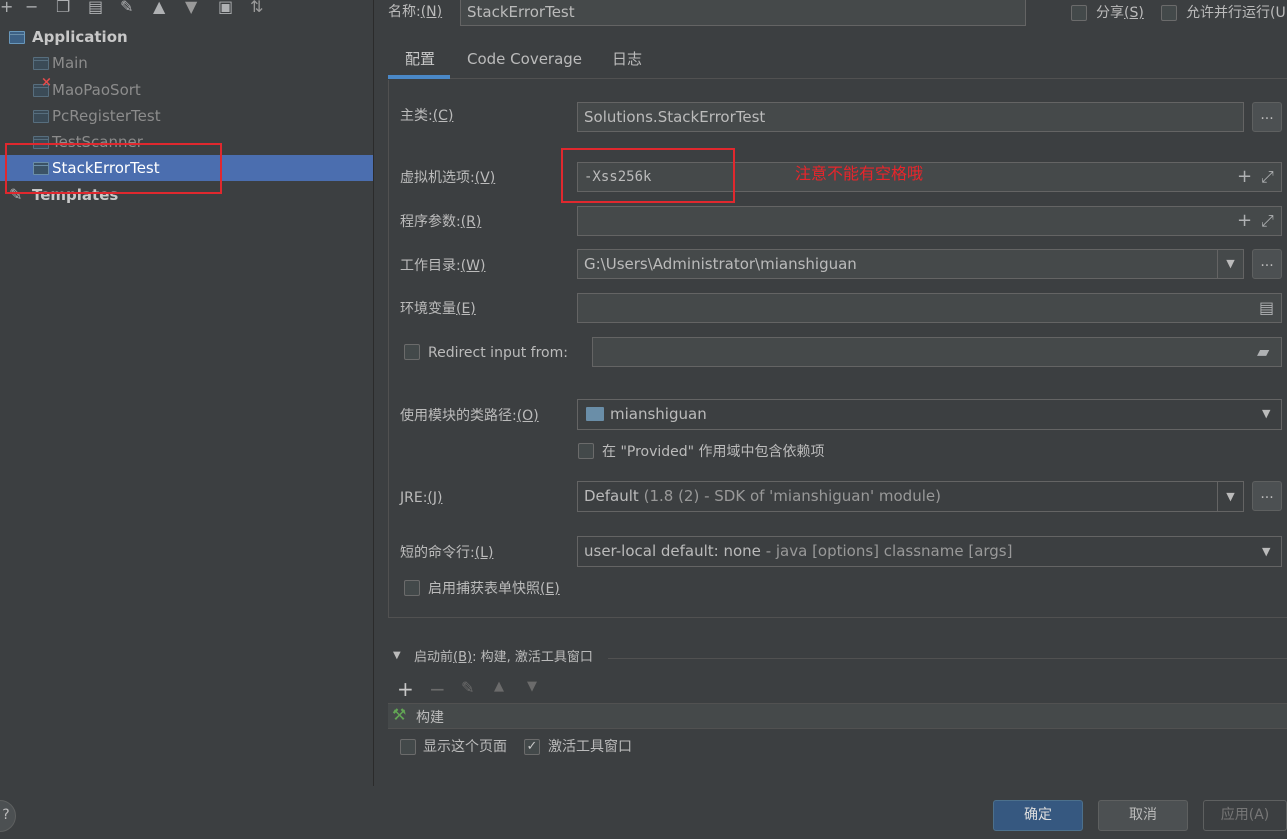 This screenshot has width=1287, height=839. What do you see at coordinates (473, 266) in the screenshot?
I see `working-dir-mnemonic: (W)` at bounding box center [473, 266].